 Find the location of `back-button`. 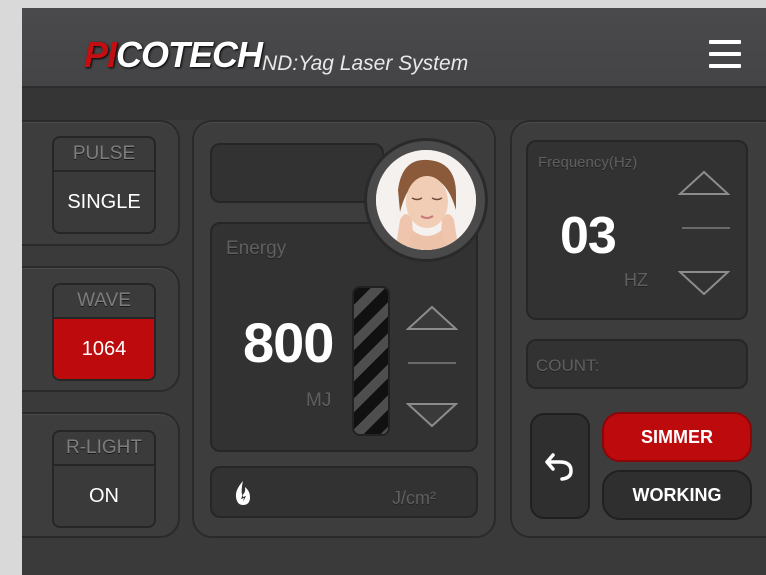

back-button is located at coordinates (560, 466).